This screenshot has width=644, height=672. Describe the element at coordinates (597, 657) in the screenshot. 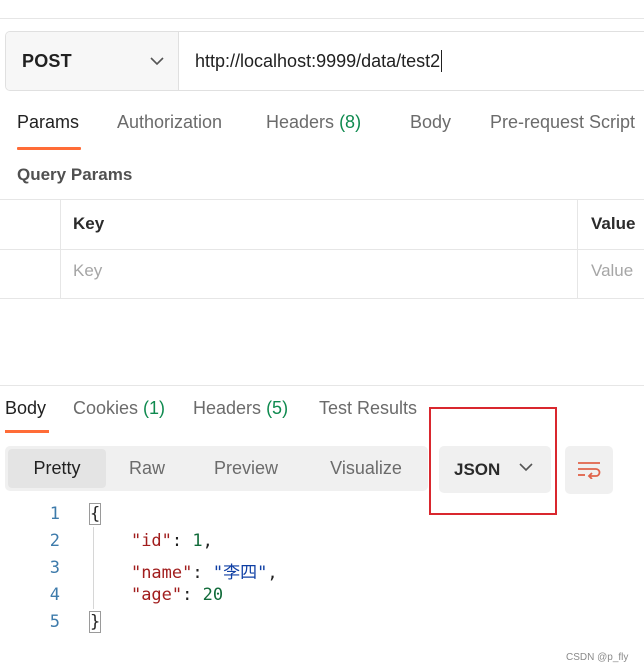

I see `watermark: CSDN @p_fly` at that location.